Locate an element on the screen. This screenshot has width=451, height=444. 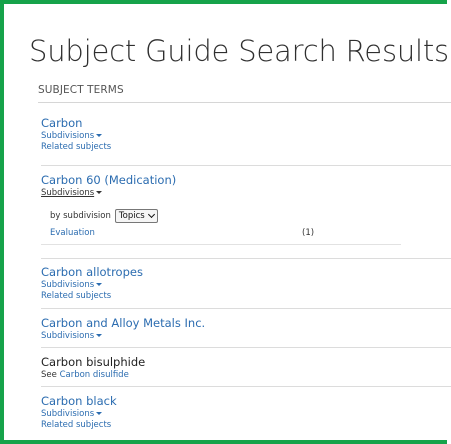
see-reference: See Carbon disulfide is located at coordinates (246, 375).